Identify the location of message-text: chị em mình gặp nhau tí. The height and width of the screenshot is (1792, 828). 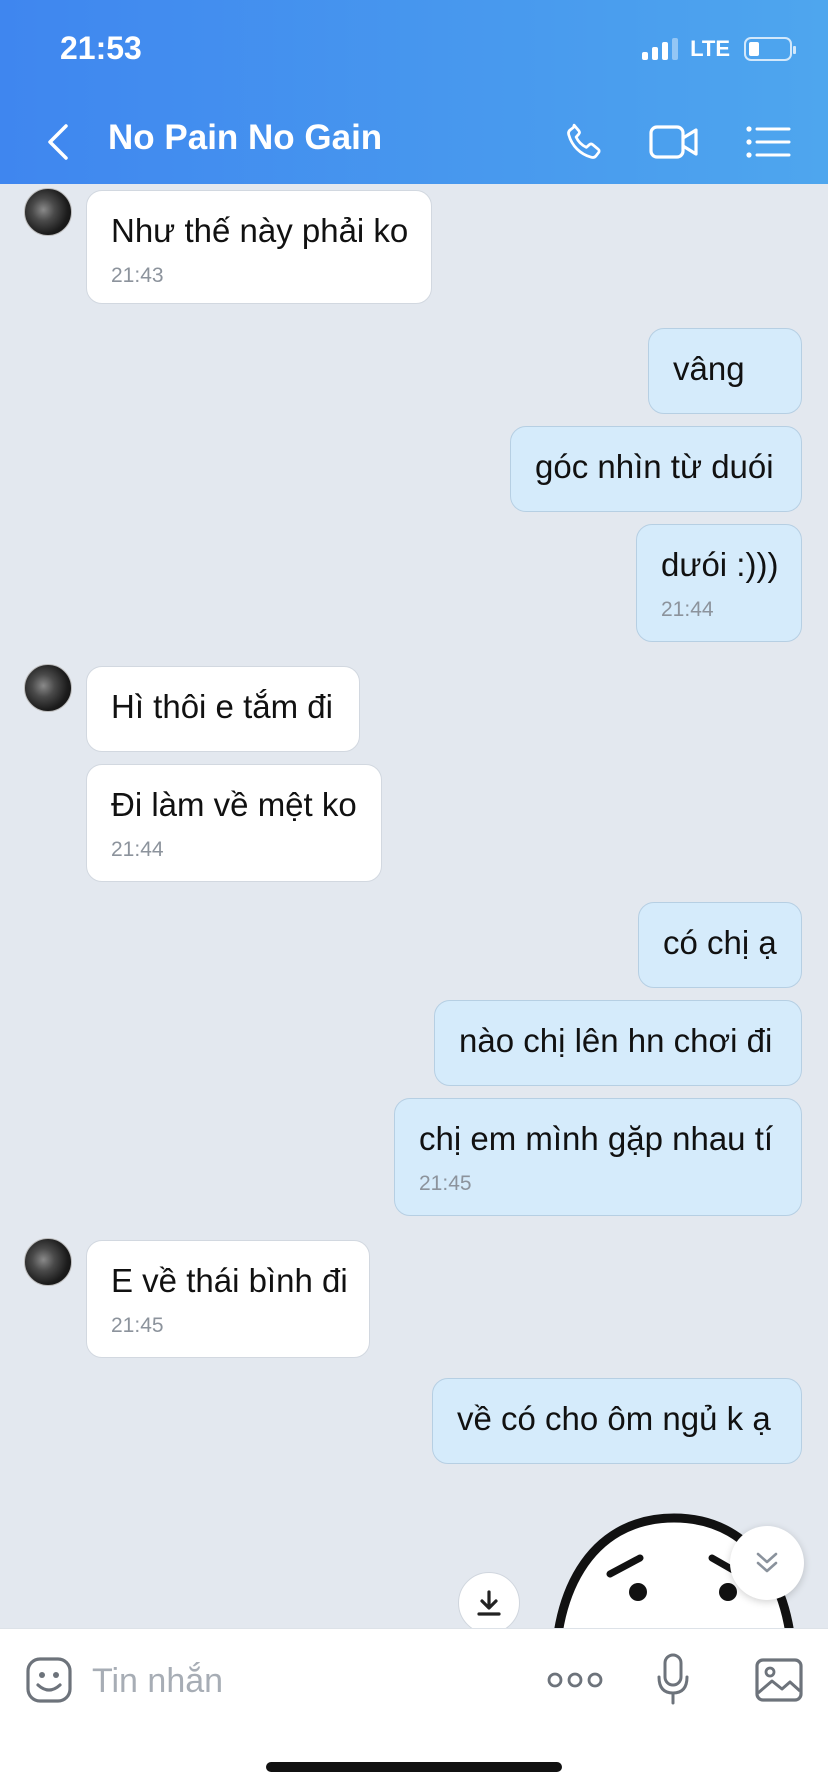
(596, 1138).